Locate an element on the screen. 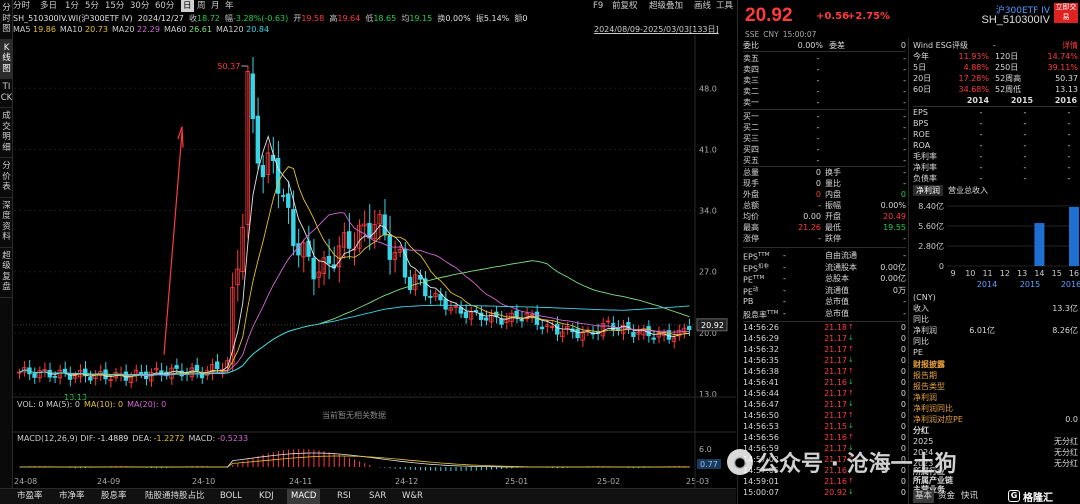  macd-dea-label: DEA: is located at coordinates (141, 438).